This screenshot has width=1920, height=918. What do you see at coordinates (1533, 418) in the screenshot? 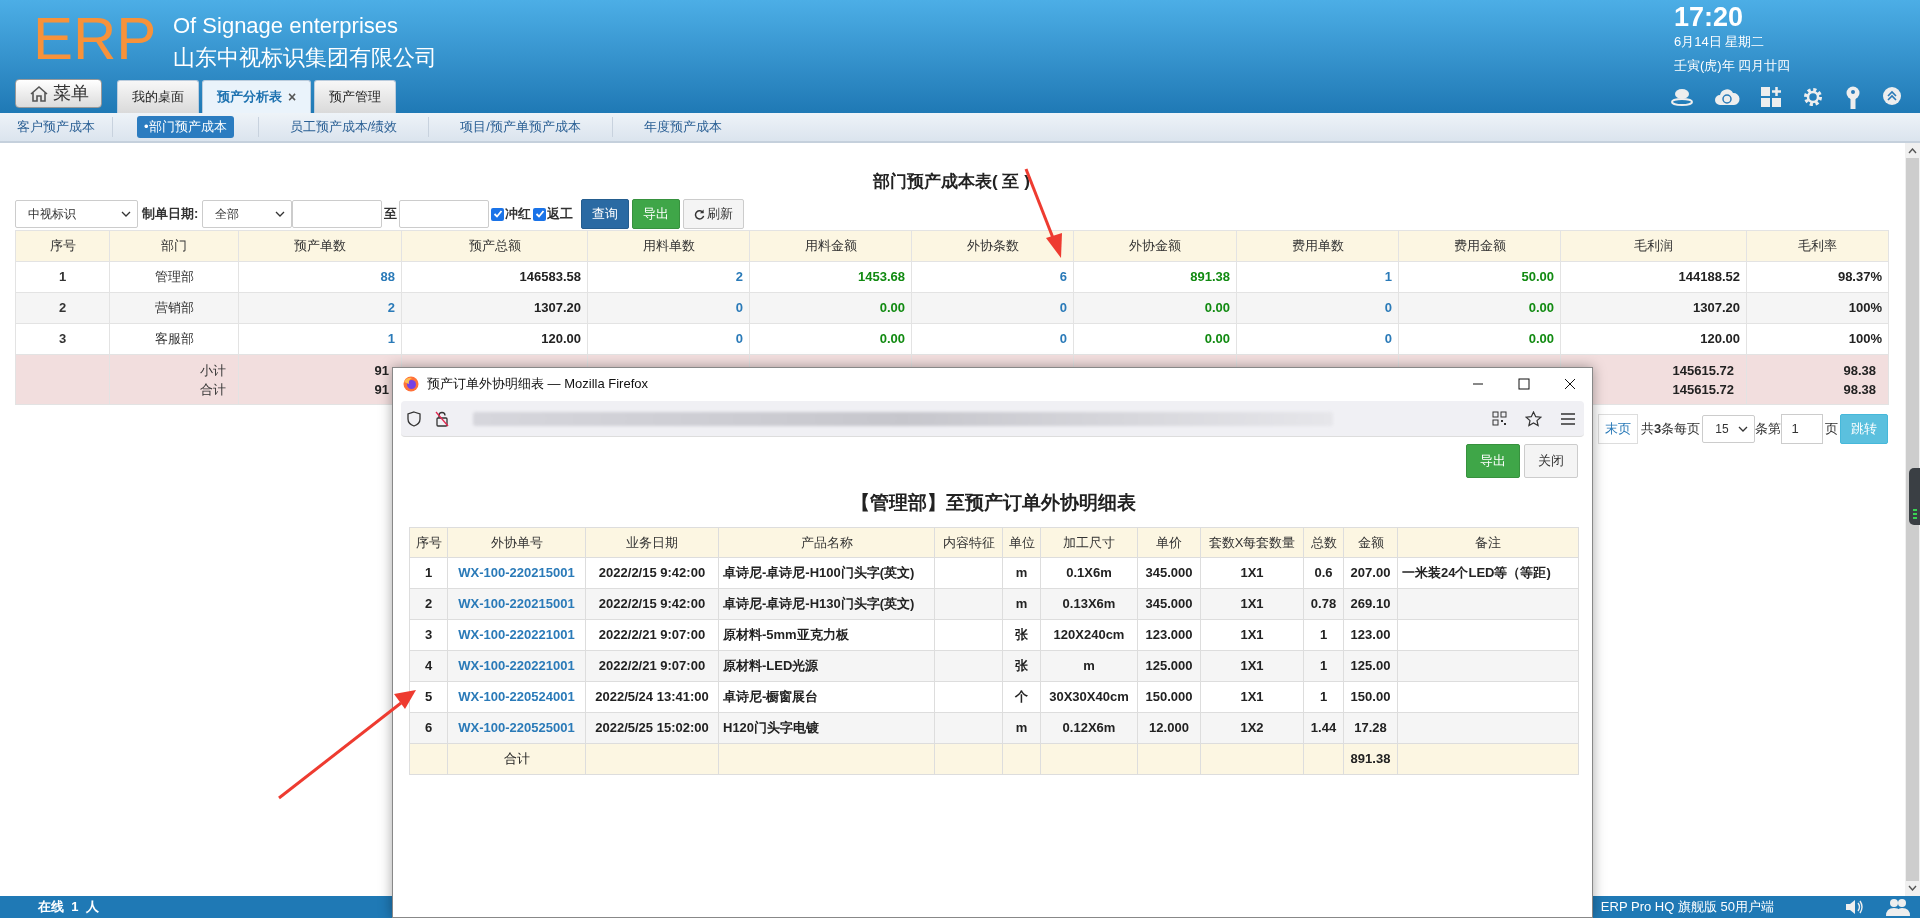
I see `star-icon` at bounding box center [1533, 418].